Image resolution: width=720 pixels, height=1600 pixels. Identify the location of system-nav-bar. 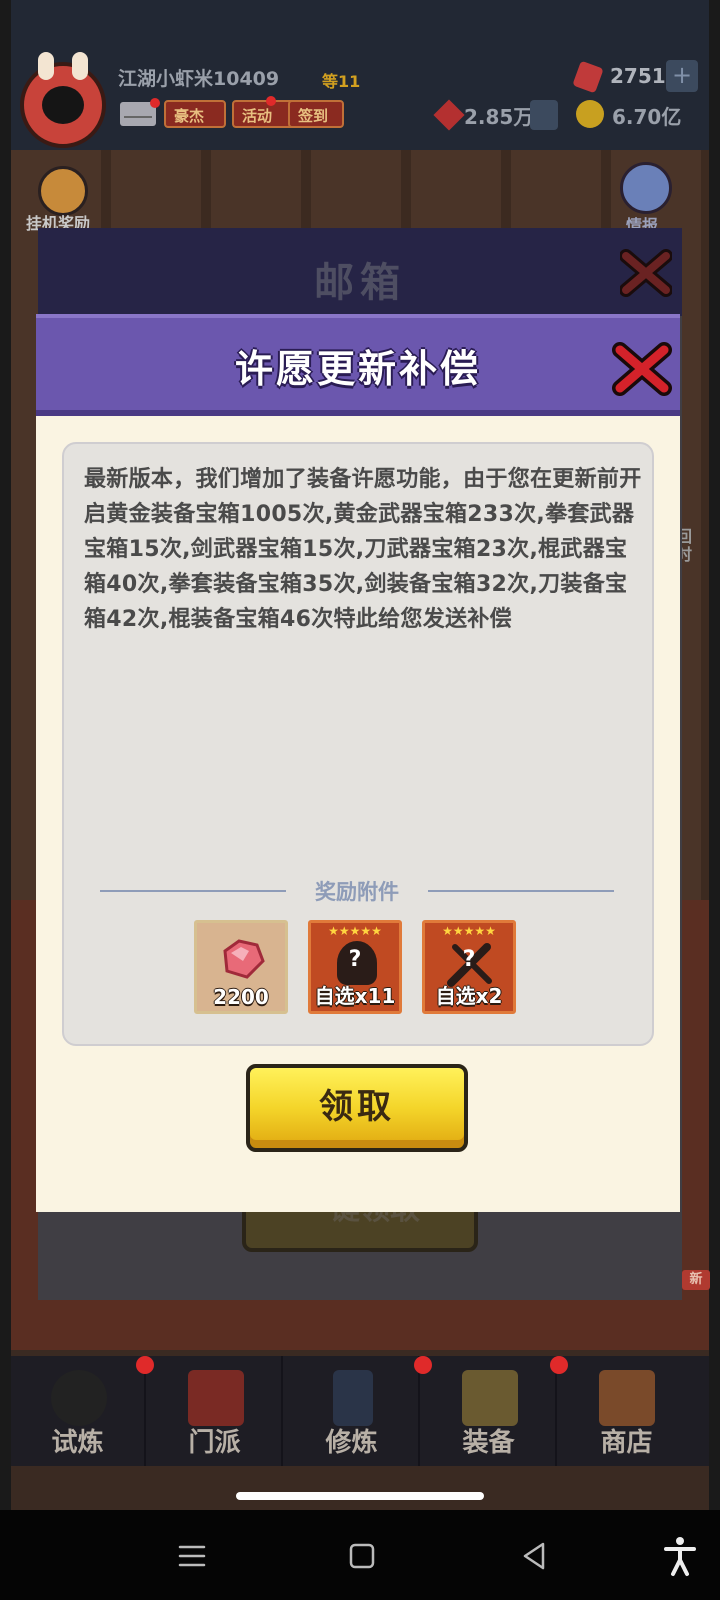
(360, 1555).